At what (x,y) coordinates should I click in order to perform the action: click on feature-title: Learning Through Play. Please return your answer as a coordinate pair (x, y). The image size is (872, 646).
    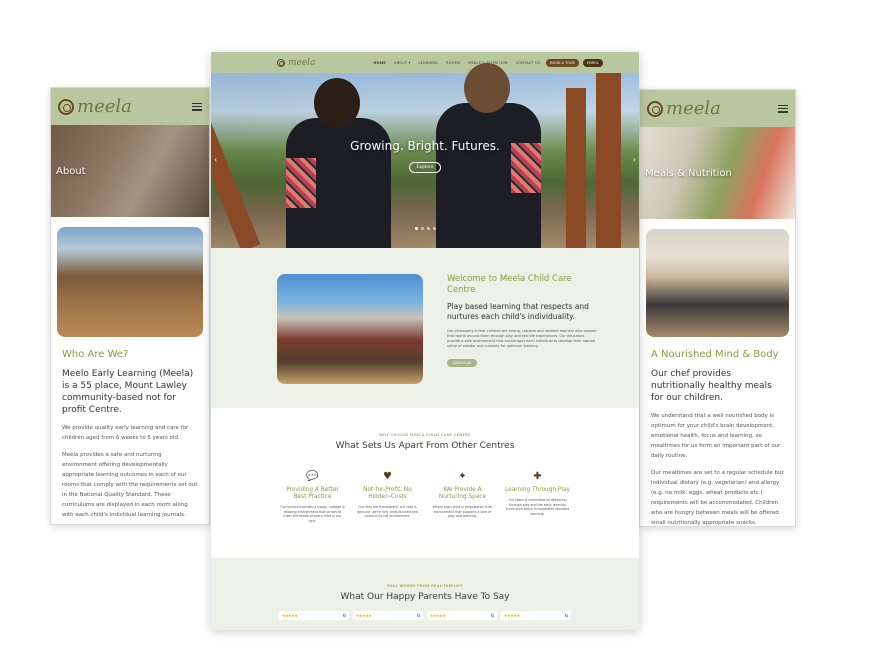
    Looking at the image, I should click on (537, 490).